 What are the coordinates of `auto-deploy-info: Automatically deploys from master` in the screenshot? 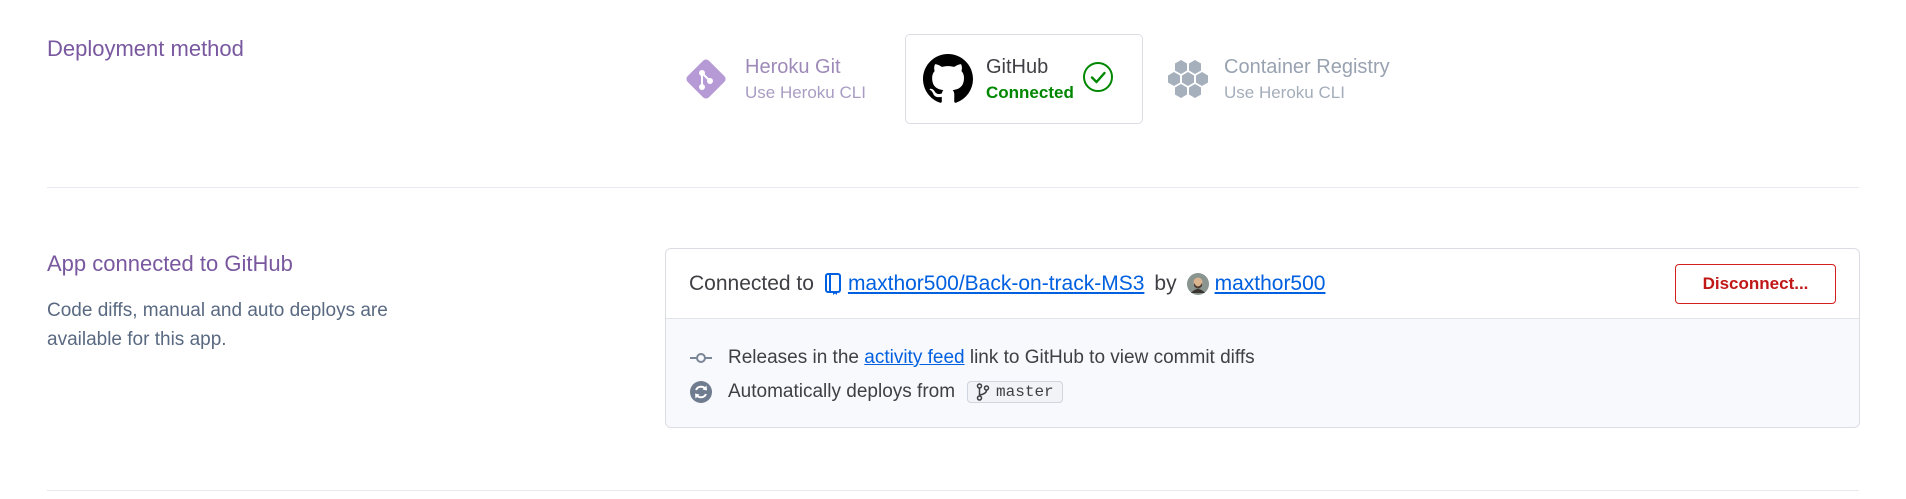 It's located at (1274, 392).